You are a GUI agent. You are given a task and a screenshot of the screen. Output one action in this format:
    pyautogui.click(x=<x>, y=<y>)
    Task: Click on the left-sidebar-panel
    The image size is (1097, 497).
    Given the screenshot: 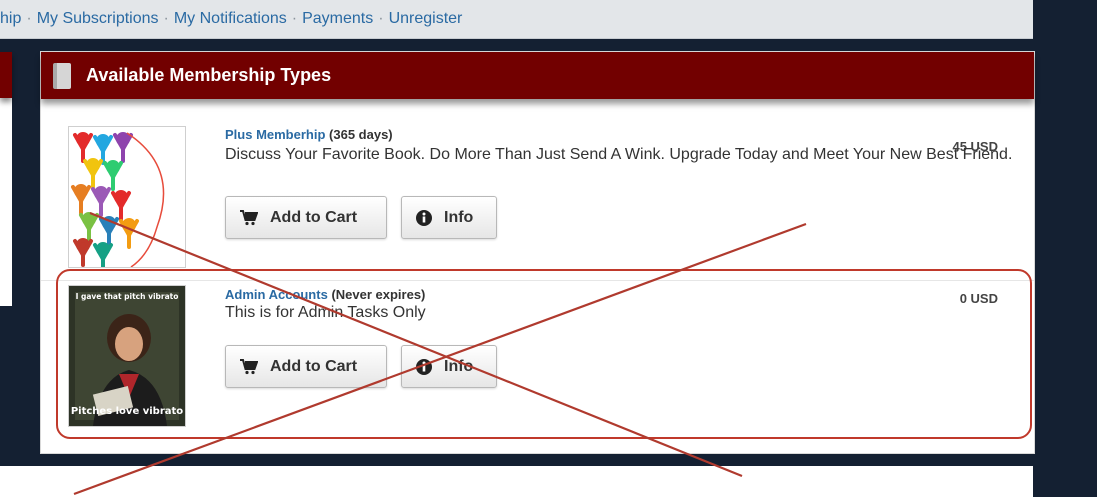 What is the action you would take?
    pyautogui.click(x=6, y=179)
    